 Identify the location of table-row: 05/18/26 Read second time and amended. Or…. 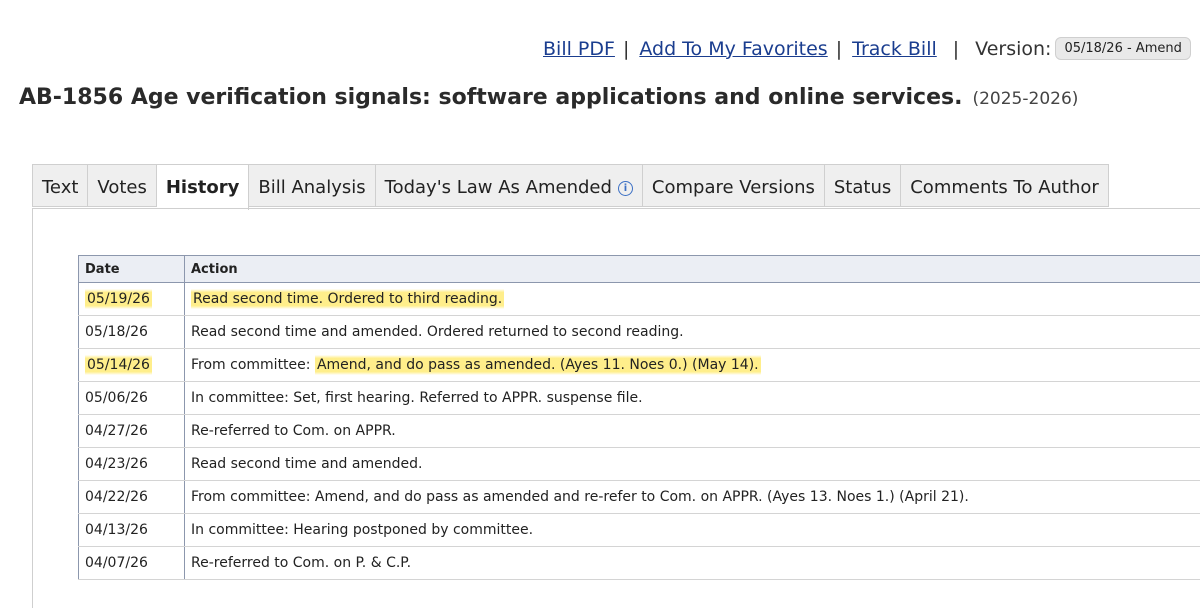
(639, 332).